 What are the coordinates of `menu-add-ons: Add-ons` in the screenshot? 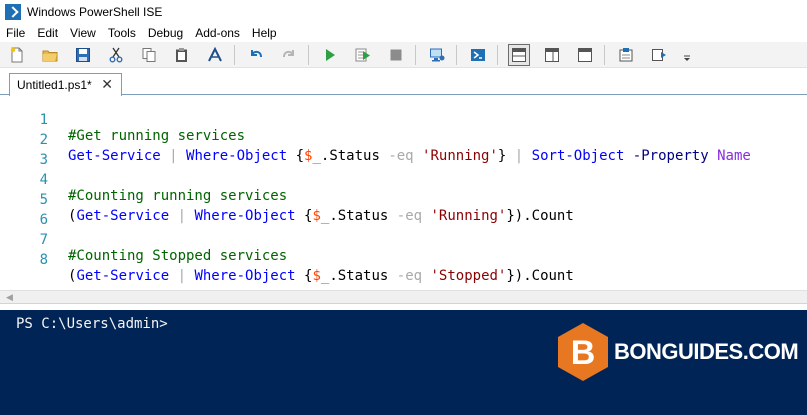 It's located at (217, 33).